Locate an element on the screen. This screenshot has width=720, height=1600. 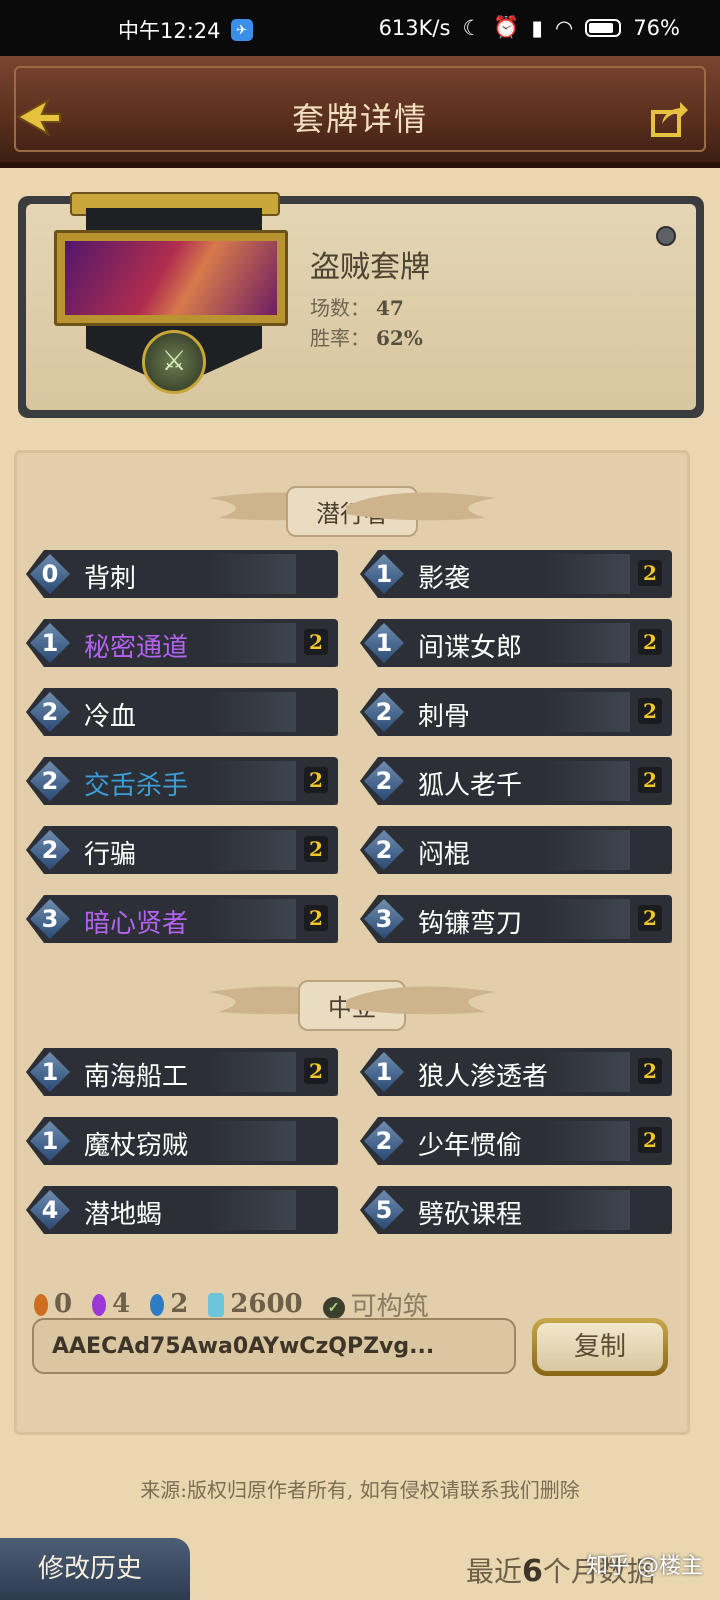
share-icon is located at coordinates (669, 119).